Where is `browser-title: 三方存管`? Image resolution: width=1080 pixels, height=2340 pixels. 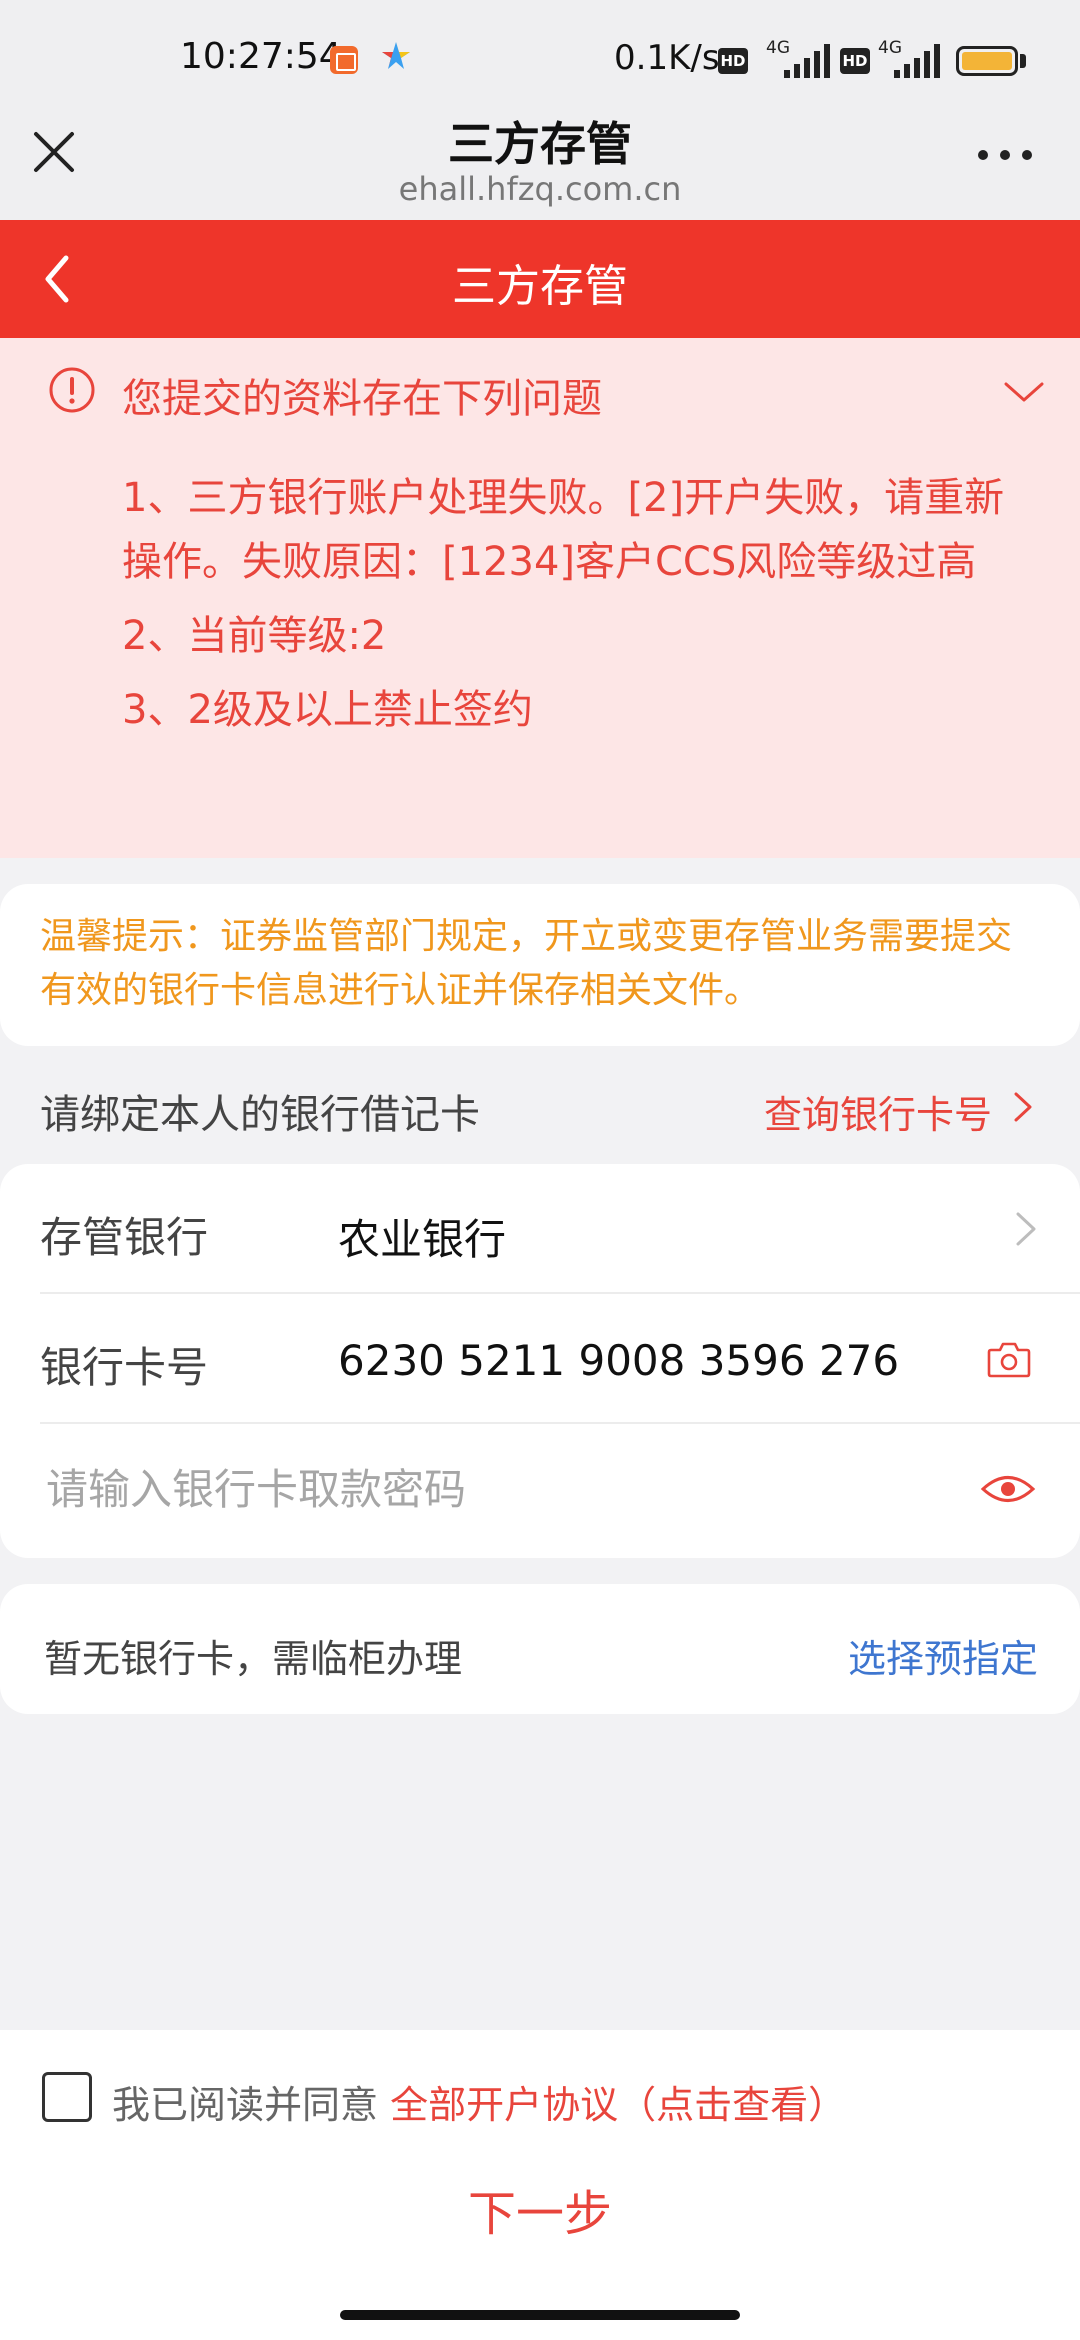
browser-title: 三方存管 is located at coordinates (540, 144).